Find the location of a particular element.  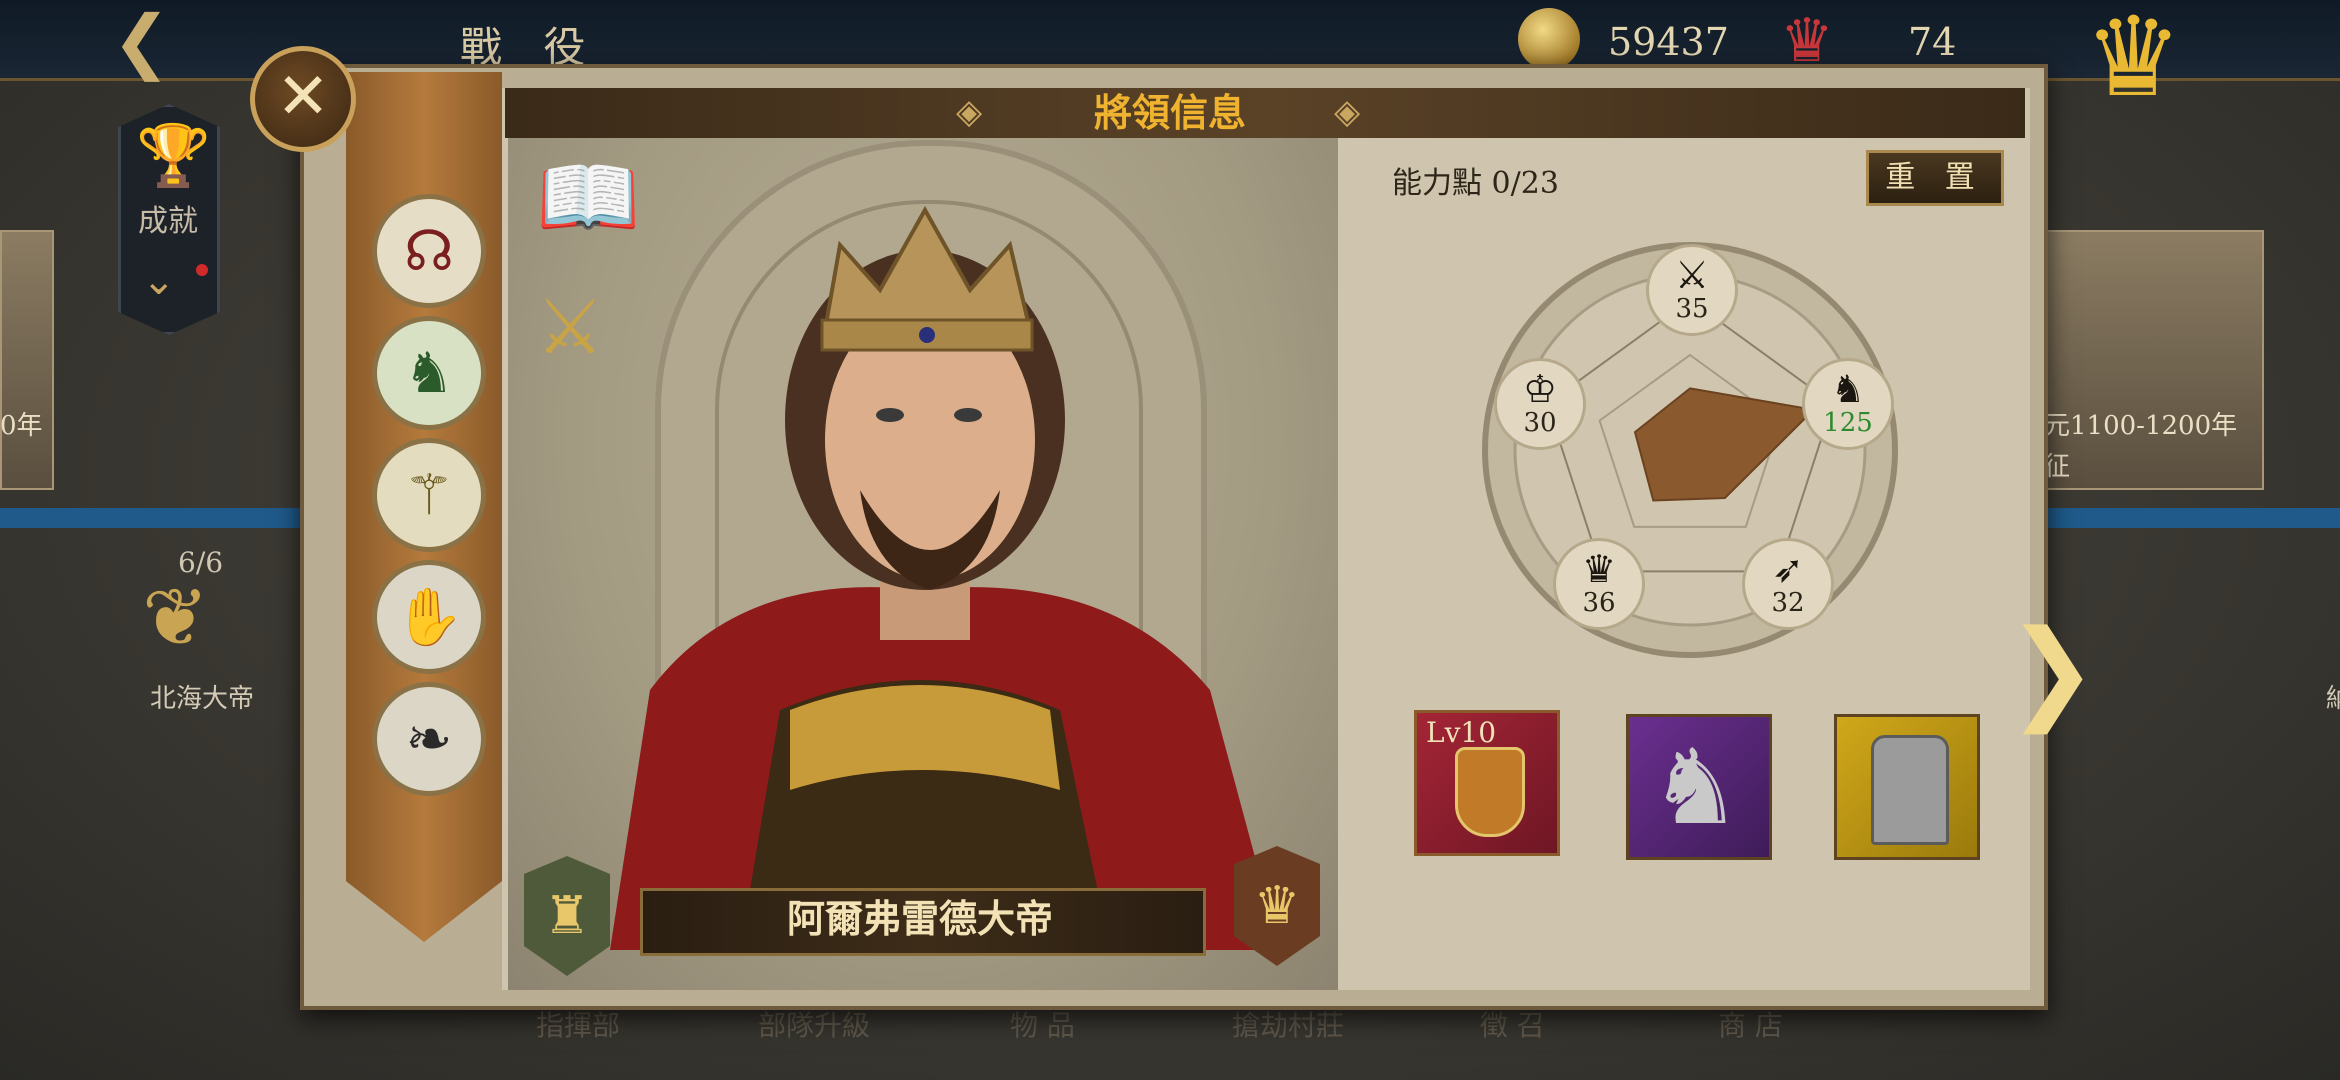

stat-archery-value: 32 is located at coordinates (1788, 603).